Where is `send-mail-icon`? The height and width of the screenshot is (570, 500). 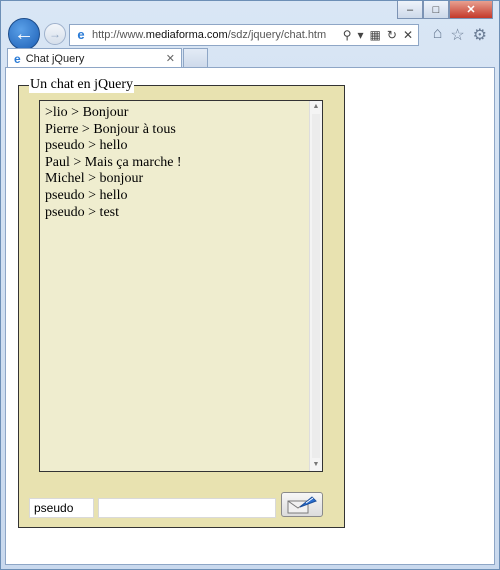
send-mail-icon is located at coordinates (302, 504).